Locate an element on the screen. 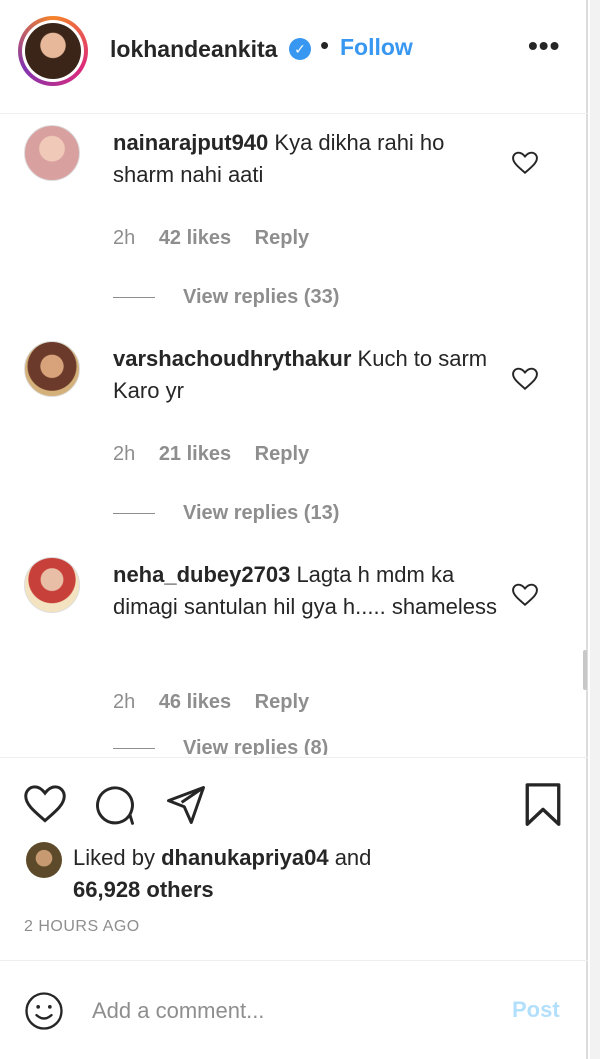 The width and height of the screenshot is (600, 1059). comment-likes: 21 likes is located at coordinates (195, 454).